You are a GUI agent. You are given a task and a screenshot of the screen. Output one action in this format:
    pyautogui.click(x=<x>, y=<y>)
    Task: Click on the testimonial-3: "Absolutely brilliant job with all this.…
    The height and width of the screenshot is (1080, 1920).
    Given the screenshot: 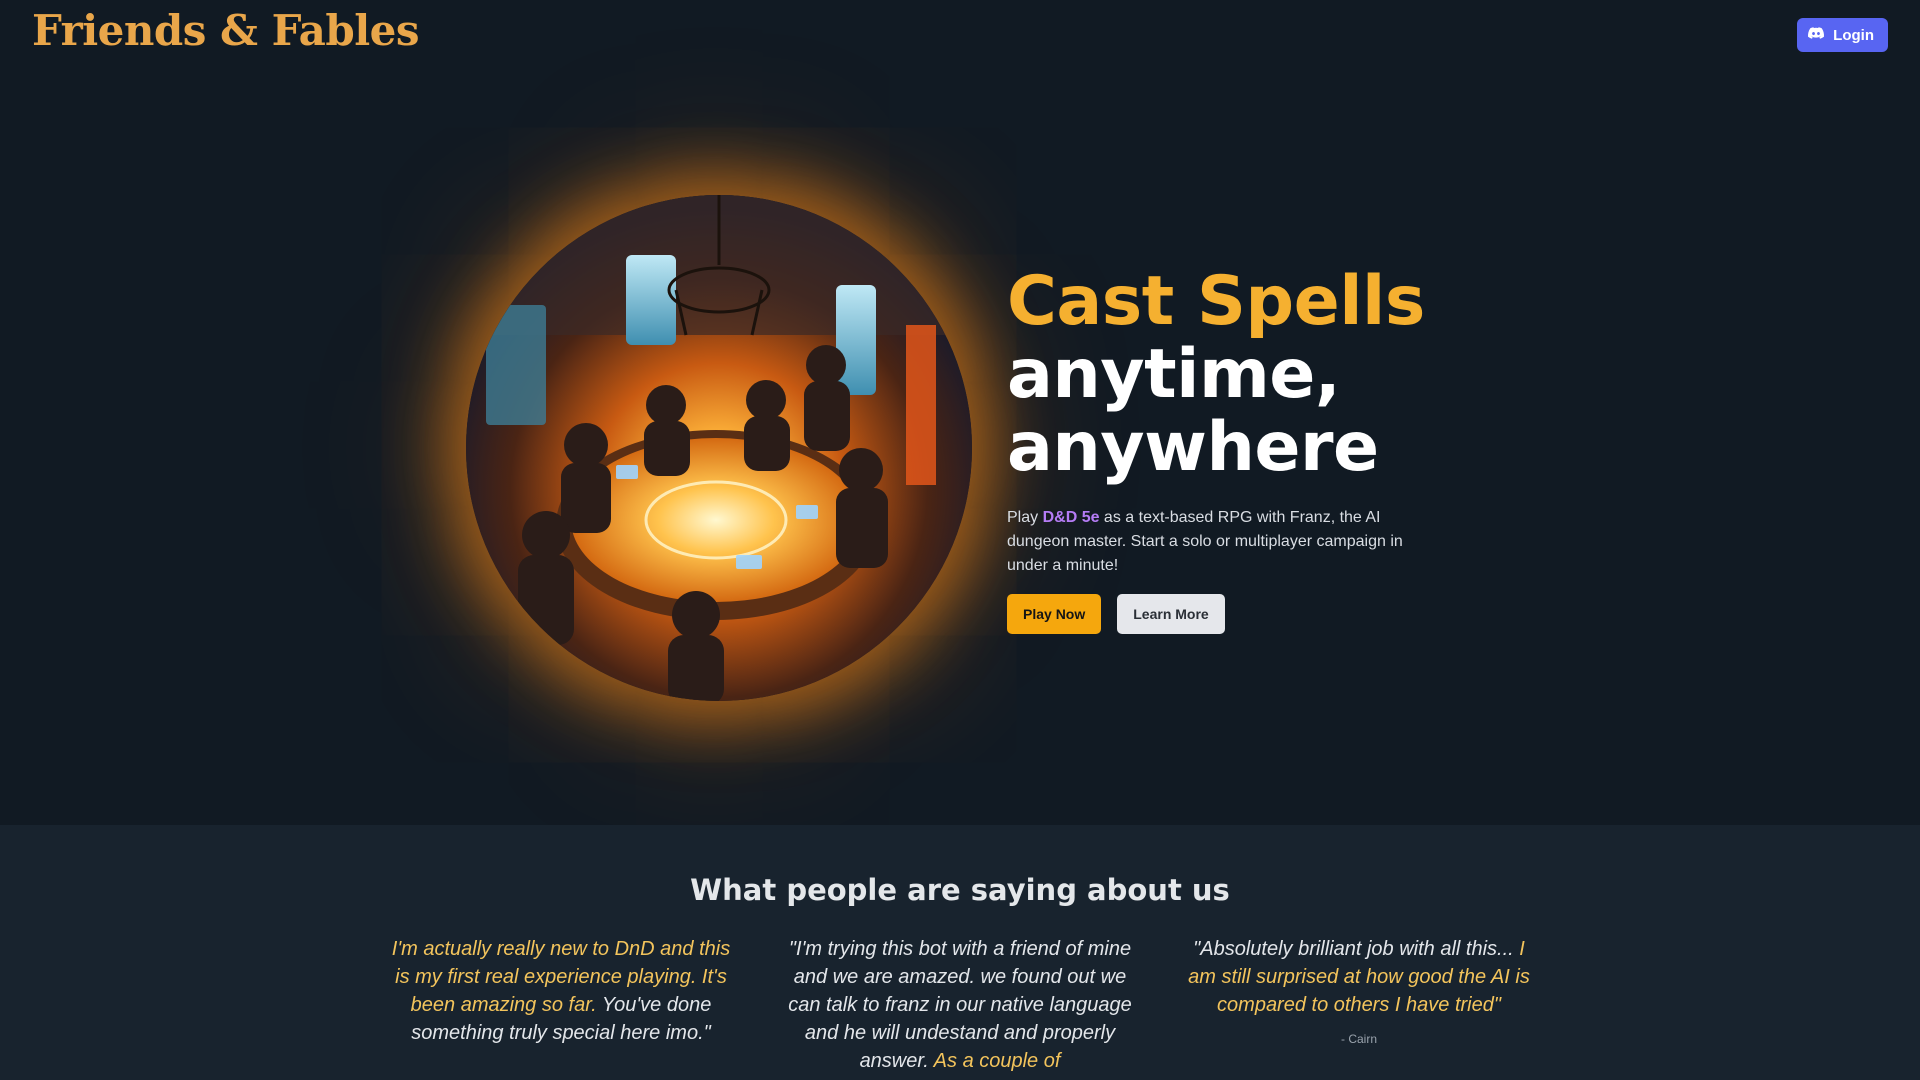 What is the action you would take?
    pyautogui.click(x=1359, y=994)
    